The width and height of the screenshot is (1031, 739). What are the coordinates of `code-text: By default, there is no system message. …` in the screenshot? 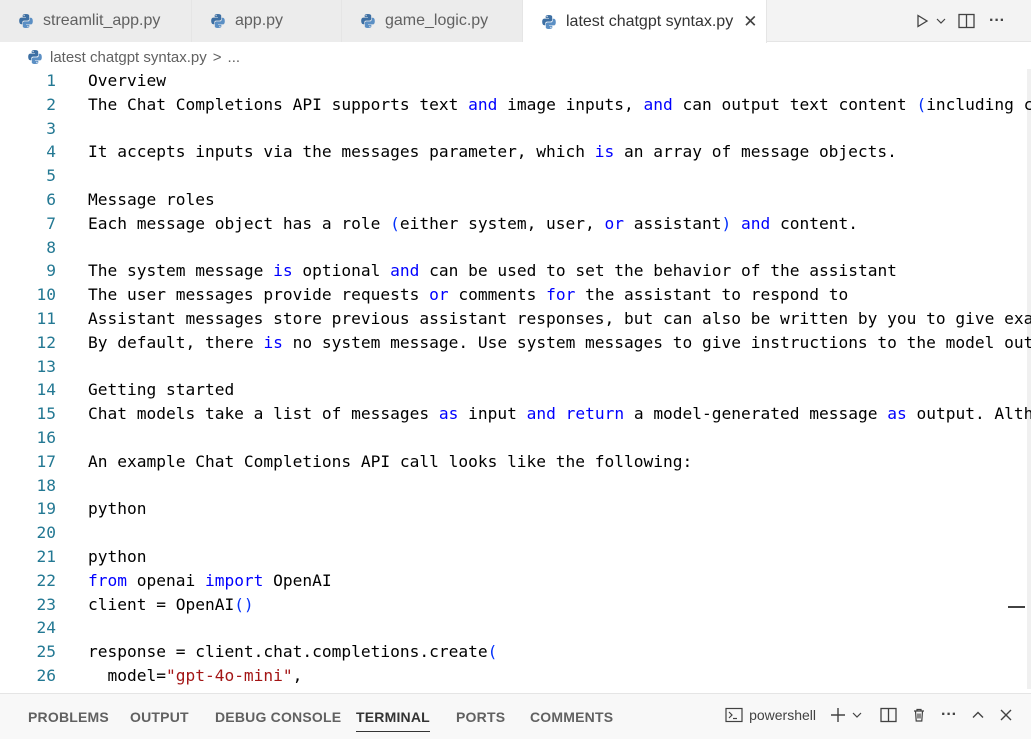 It's located at (559, 342).